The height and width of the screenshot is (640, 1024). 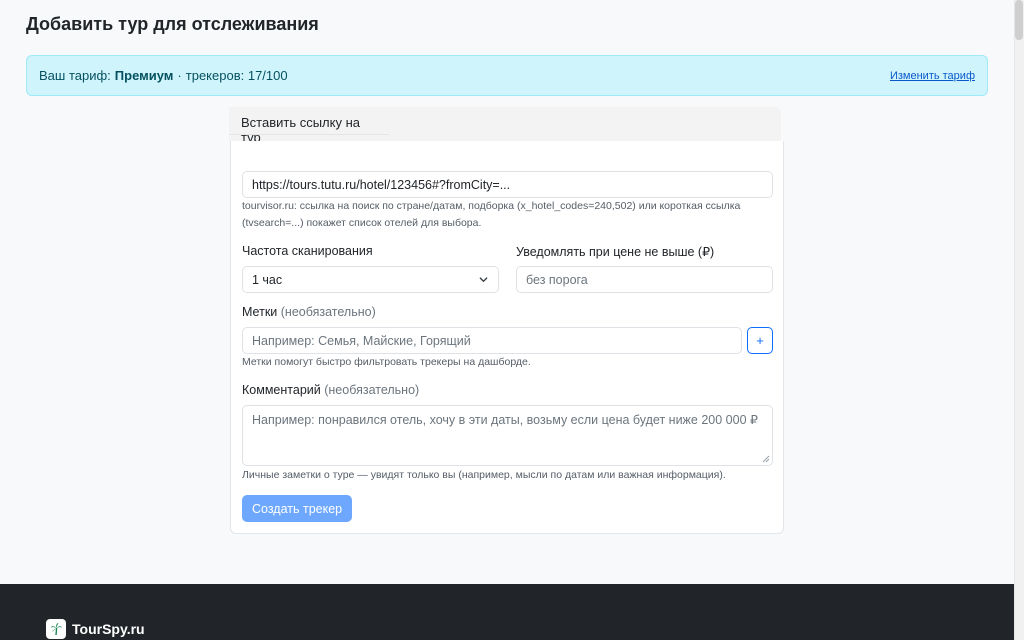 I want to click on chevron-down-icon, so click(x=483, y=279).